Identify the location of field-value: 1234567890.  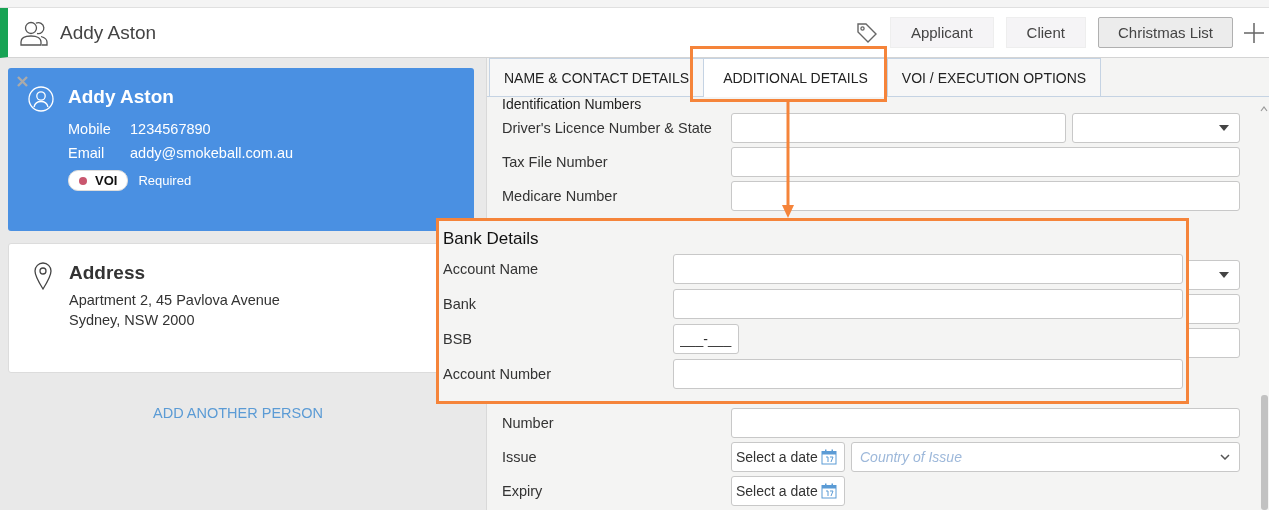
(170, 129).